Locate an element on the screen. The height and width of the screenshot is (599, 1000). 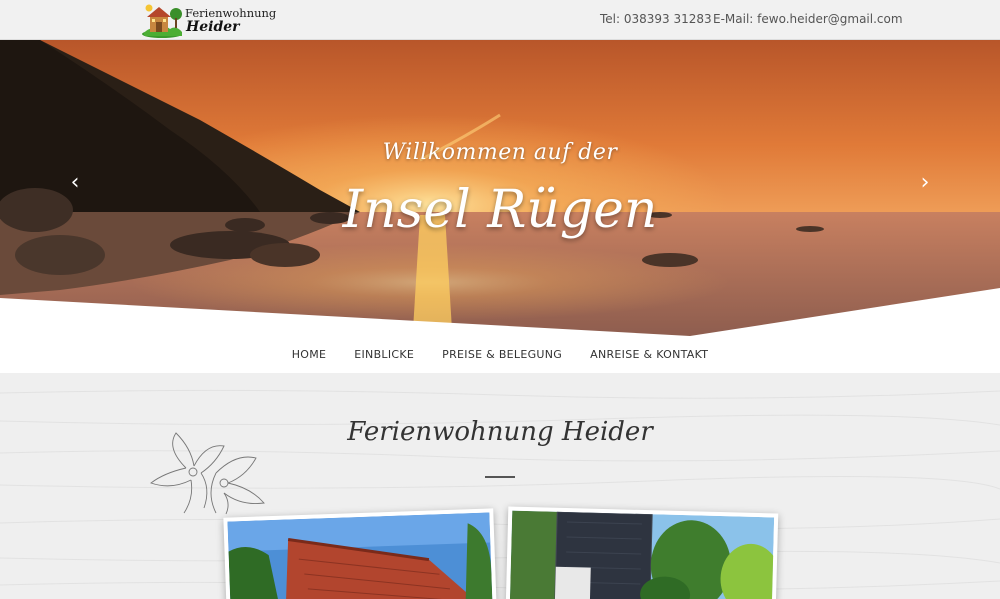
photo-garden is located at coordinates (642, 552).